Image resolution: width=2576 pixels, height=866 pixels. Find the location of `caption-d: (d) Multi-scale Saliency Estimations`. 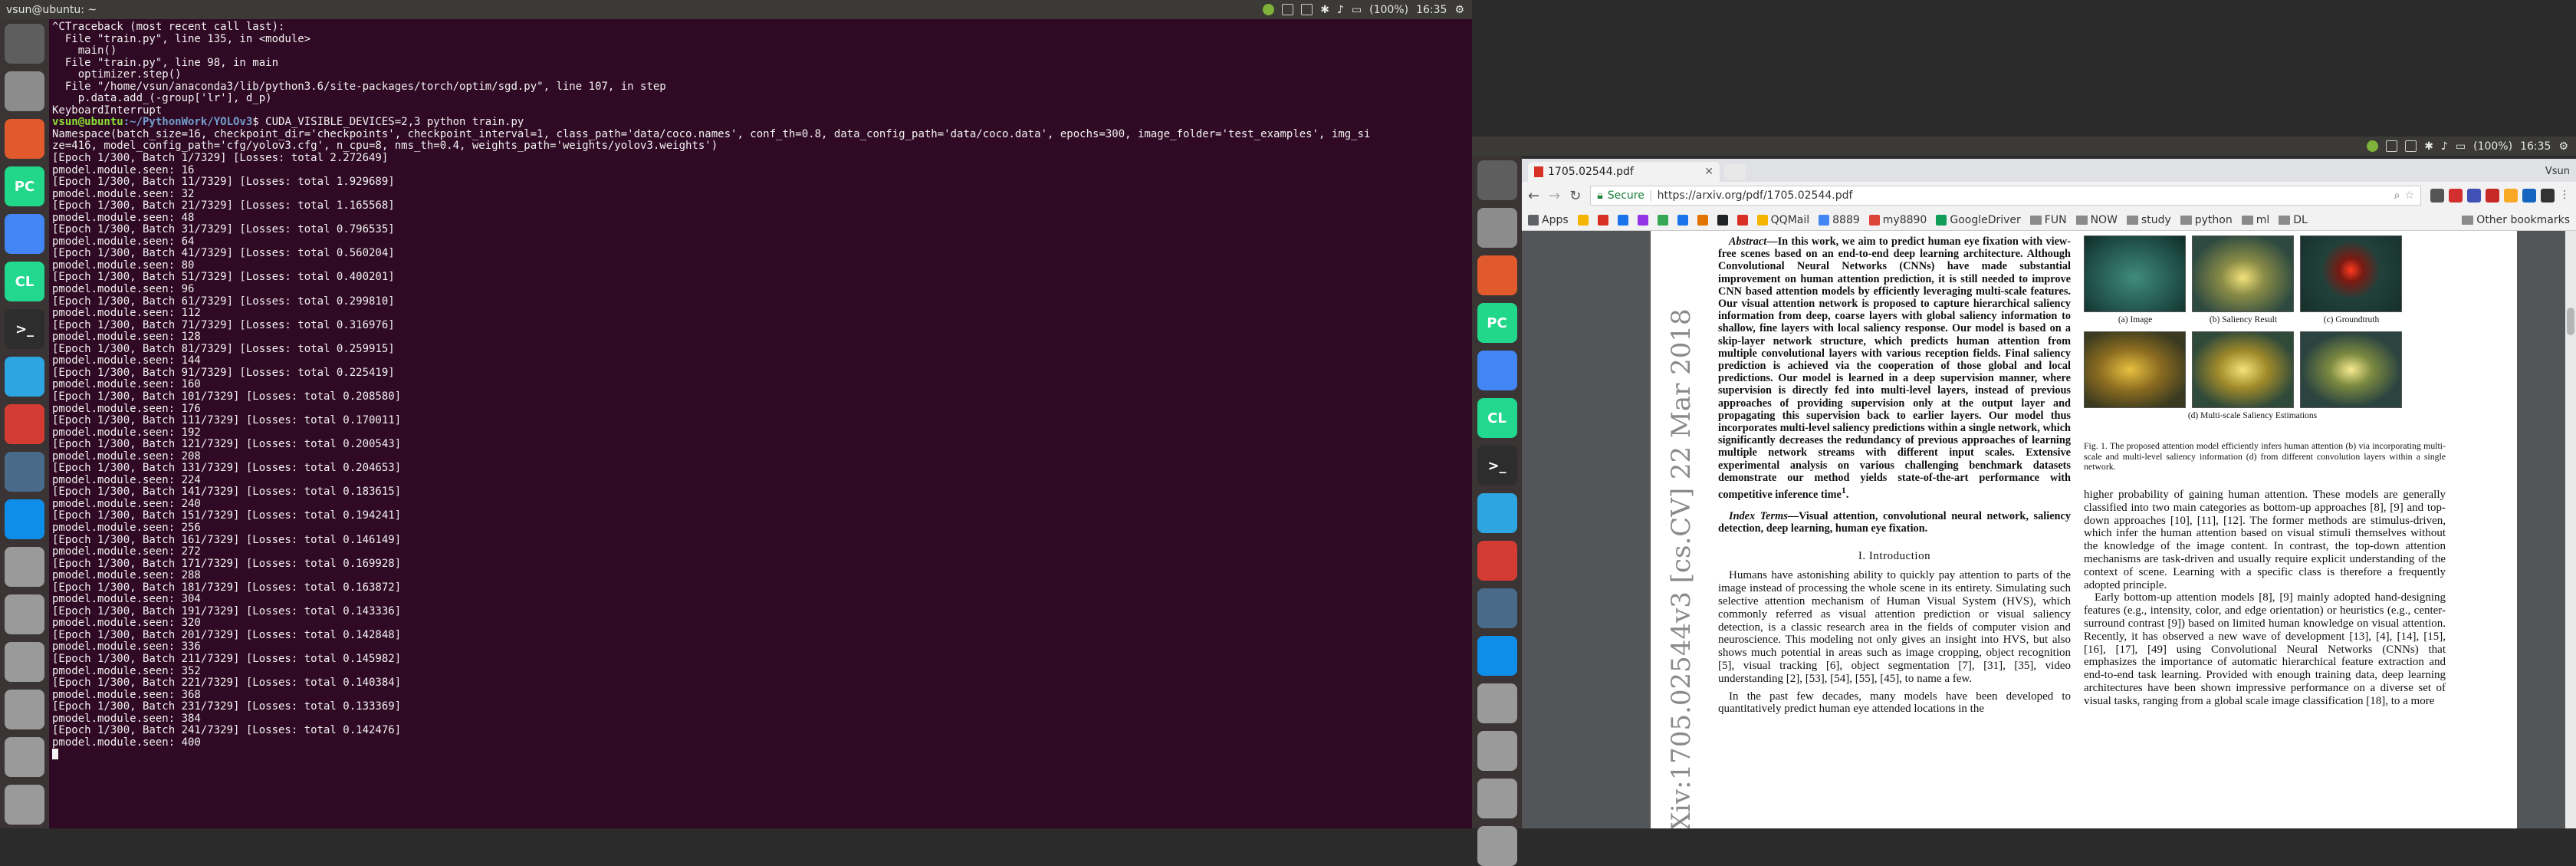

caption-d: (d) Multi-scale Saliency Estimations is located at coordinates (2252, 415).